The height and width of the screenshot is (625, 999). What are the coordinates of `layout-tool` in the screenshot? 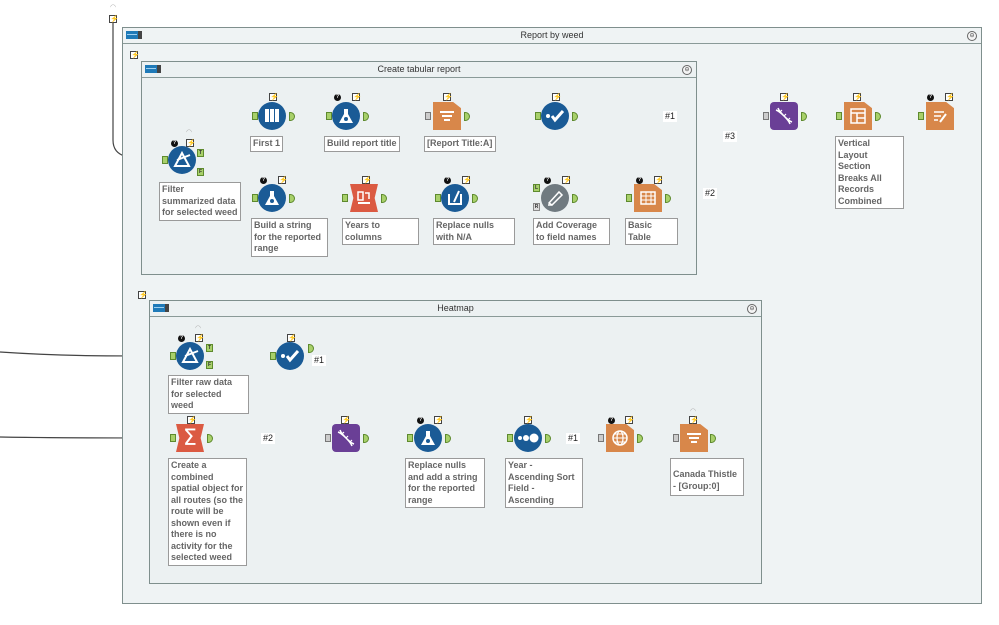 It's located at (858, 116).